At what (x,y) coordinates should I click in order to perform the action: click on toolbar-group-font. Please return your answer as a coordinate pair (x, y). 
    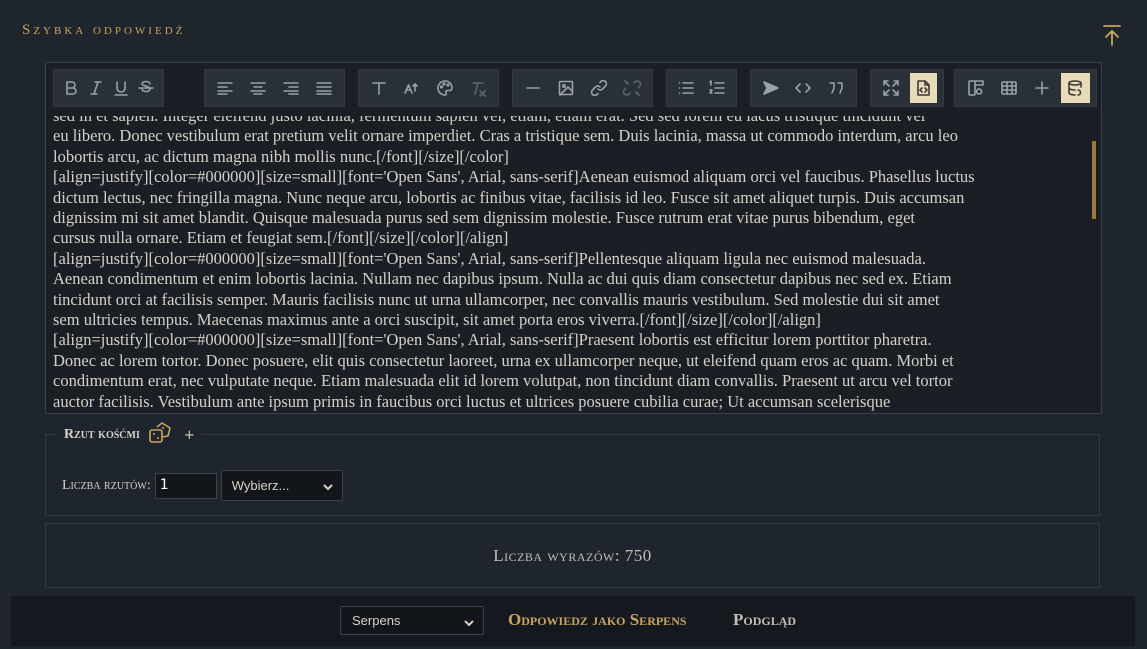
    Looking at the image, I should click on (428, 88).